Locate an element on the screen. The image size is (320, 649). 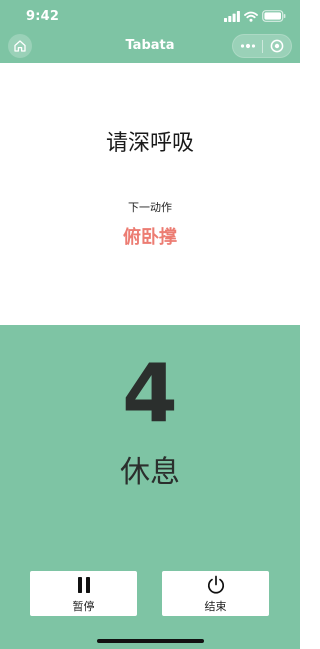
status-icons is located at coordinates (255, 16).